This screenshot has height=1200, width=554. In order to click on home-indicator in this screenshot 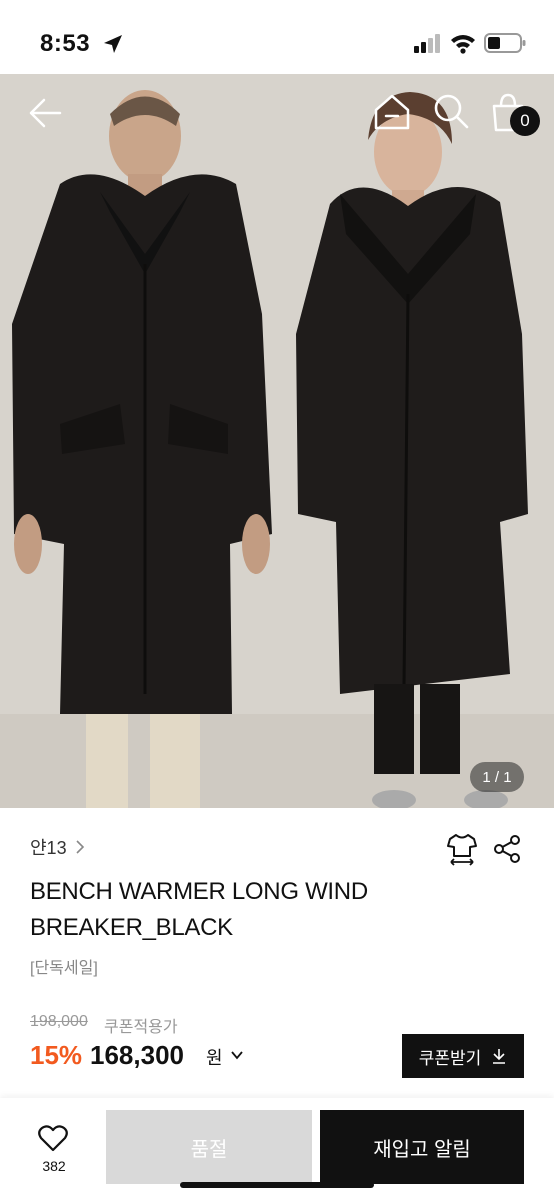, I will do `click(277, 1185)`.